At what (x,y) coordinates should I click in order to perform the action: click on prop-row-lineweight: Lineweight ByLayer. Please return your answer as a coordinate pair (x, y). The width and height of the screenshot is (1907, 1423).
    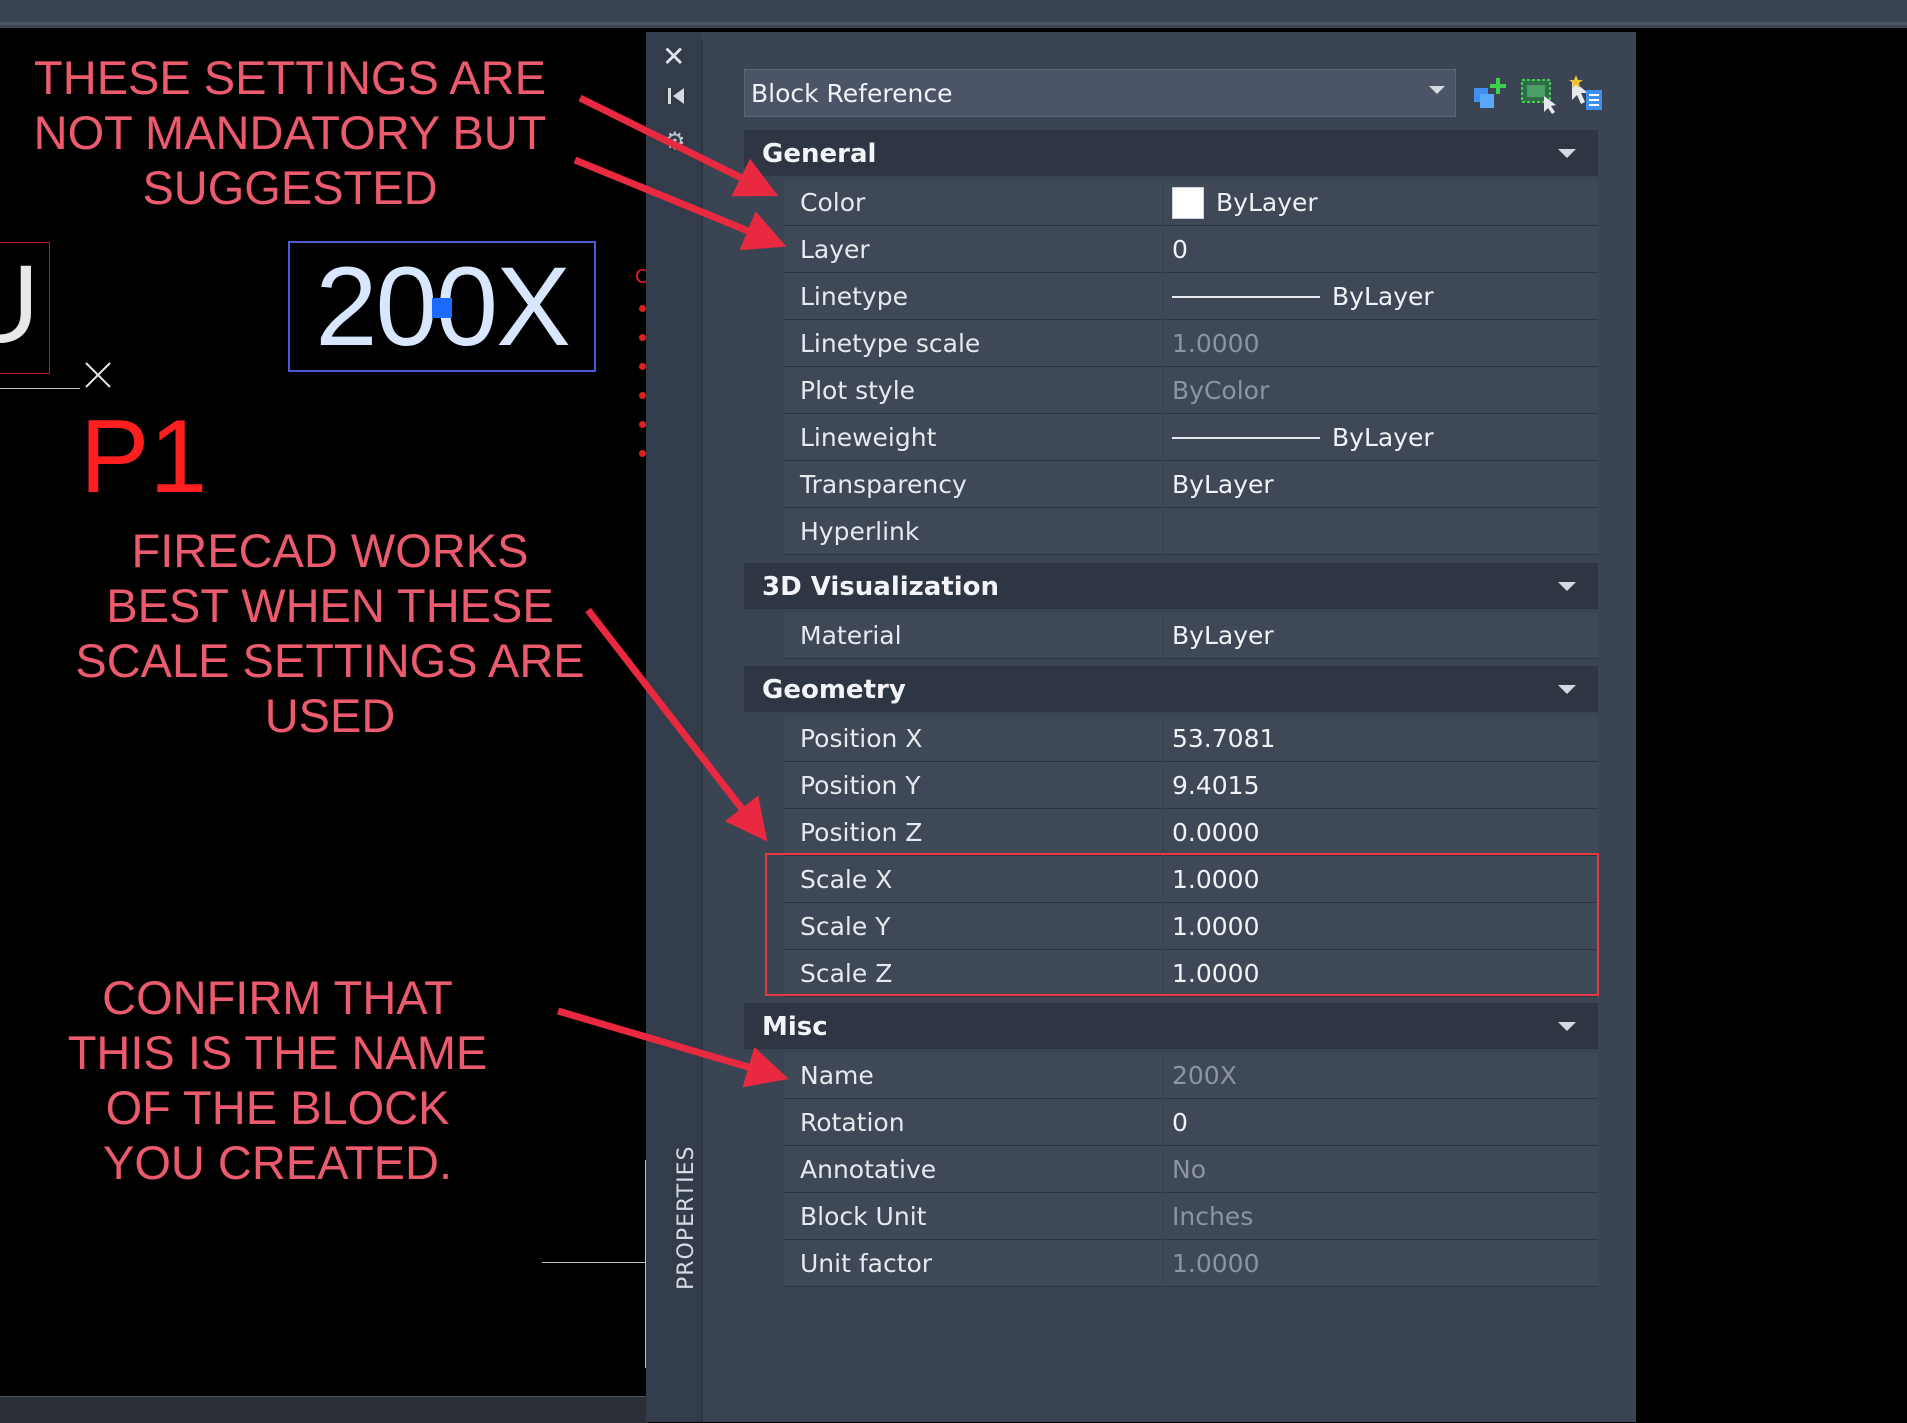
    Looking at the image, I should click on (1191, 437).